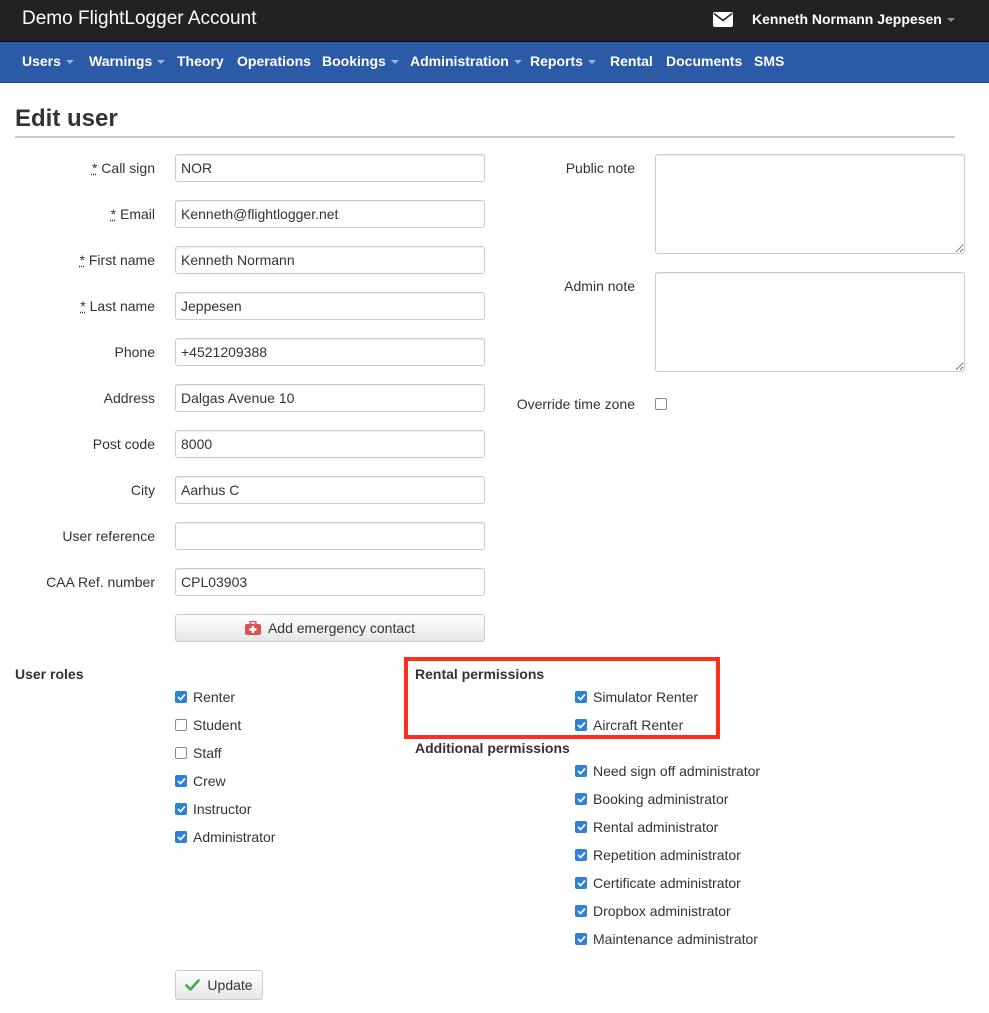  I want to click on nav-rental-label: Rental, so click(631, 61).